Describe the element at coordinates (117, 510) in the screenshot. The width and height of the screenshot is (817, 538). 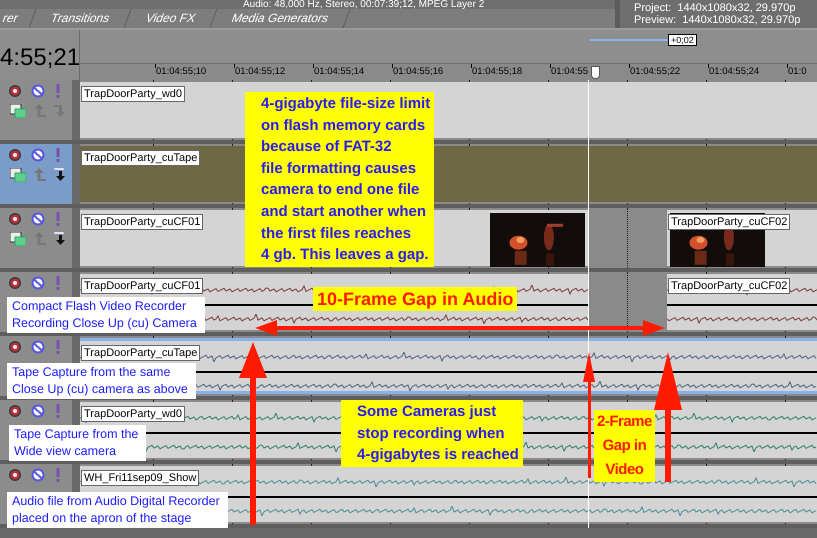
I see `annotation-tooltip: Audio file from Audio Digital Recorder placed on the apron of the stage` at that location.